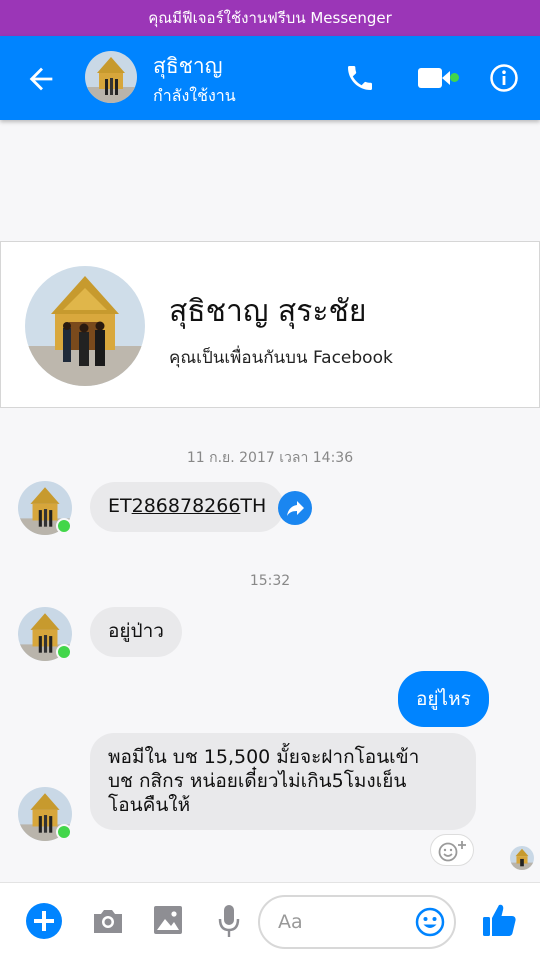 This screenshot has height=960, width=540. What do you see at coordinates (253, 506) in the screenshot?
I see `message-text: TH` at bounding box center [253, 506].